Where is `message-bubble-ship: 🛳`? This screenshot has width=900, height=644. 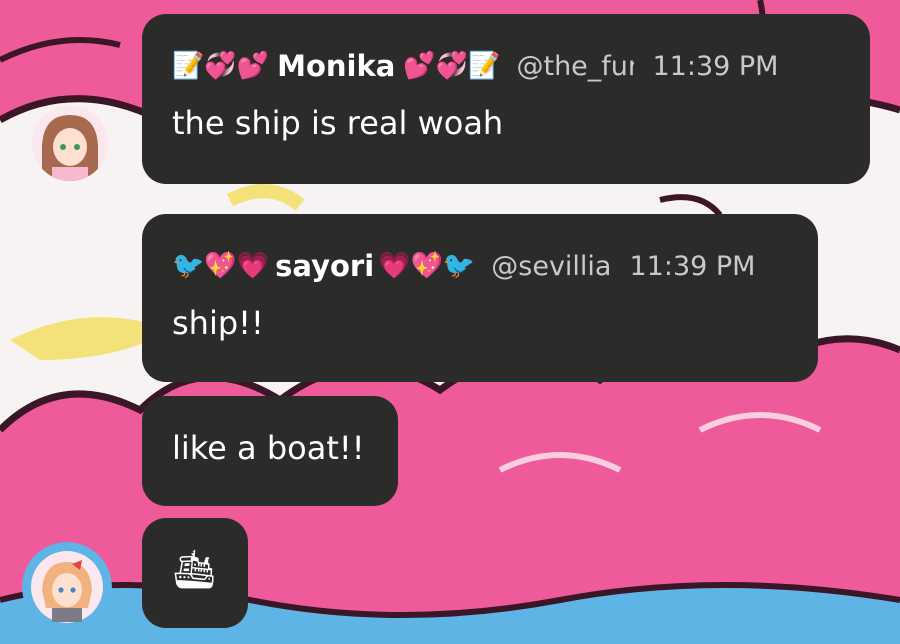
message-bubble-ship: 🛳 is located at coordinates (195, 573).